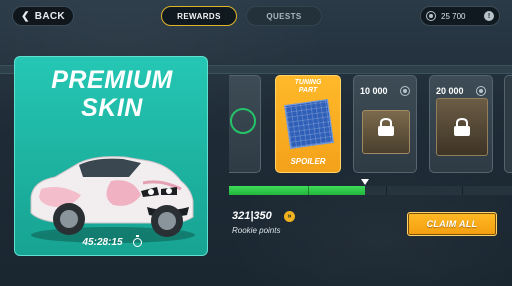 This screenshot has height=286, width=512. I want to click on reward-card-next, so click(508, 124).